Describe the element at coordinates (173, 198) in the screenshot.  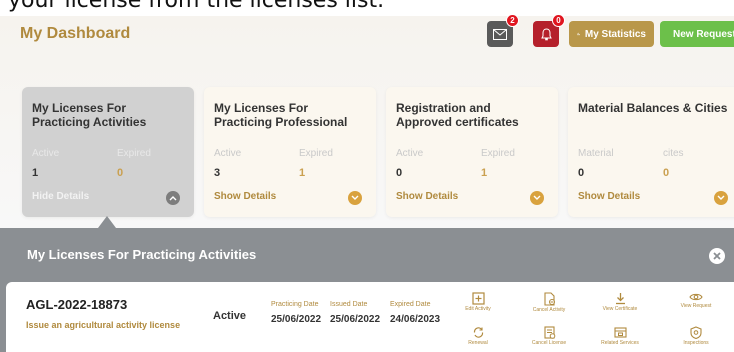
I see `chevron-up-icon` at that location.